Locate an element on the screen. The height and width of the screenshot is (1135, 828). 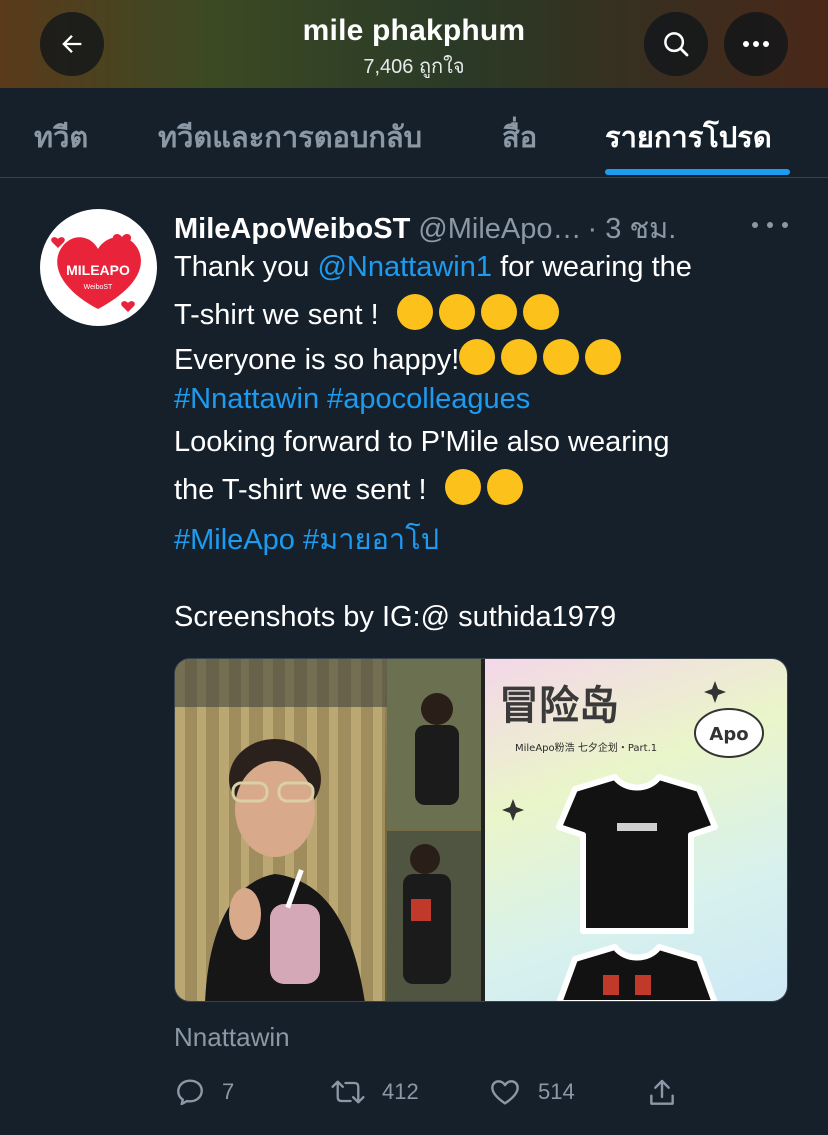
tagged-user: Nnattawin is located at coordinates (232, 1037).